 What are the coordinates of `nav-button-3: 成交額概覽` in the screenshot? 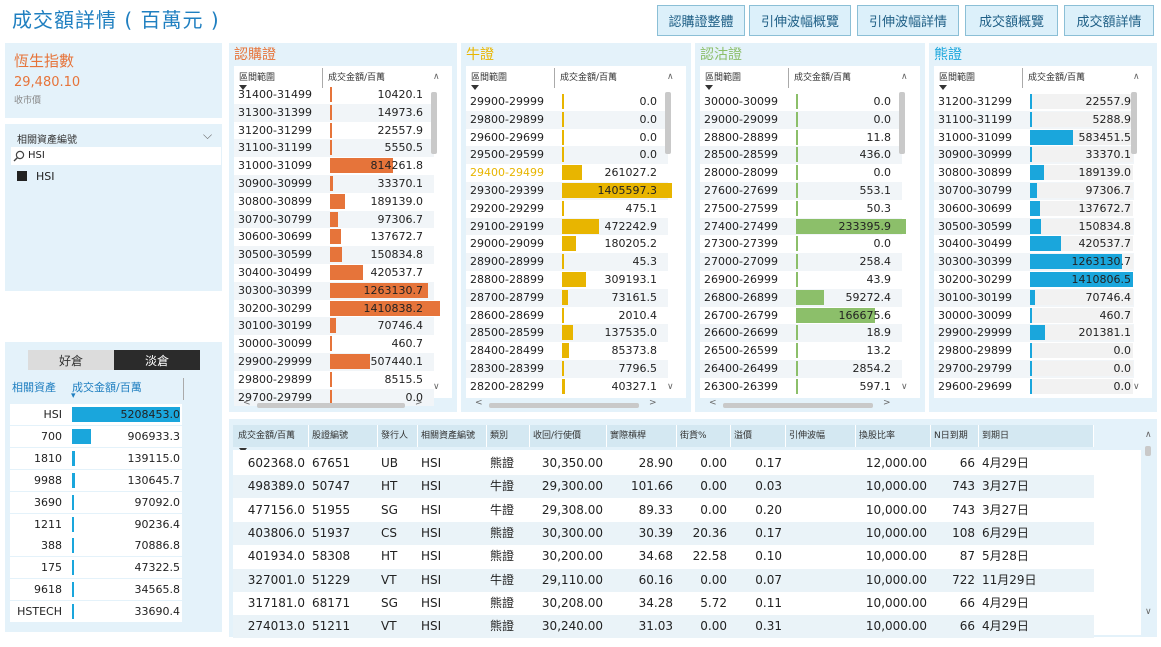 It's located at (1011, 20).